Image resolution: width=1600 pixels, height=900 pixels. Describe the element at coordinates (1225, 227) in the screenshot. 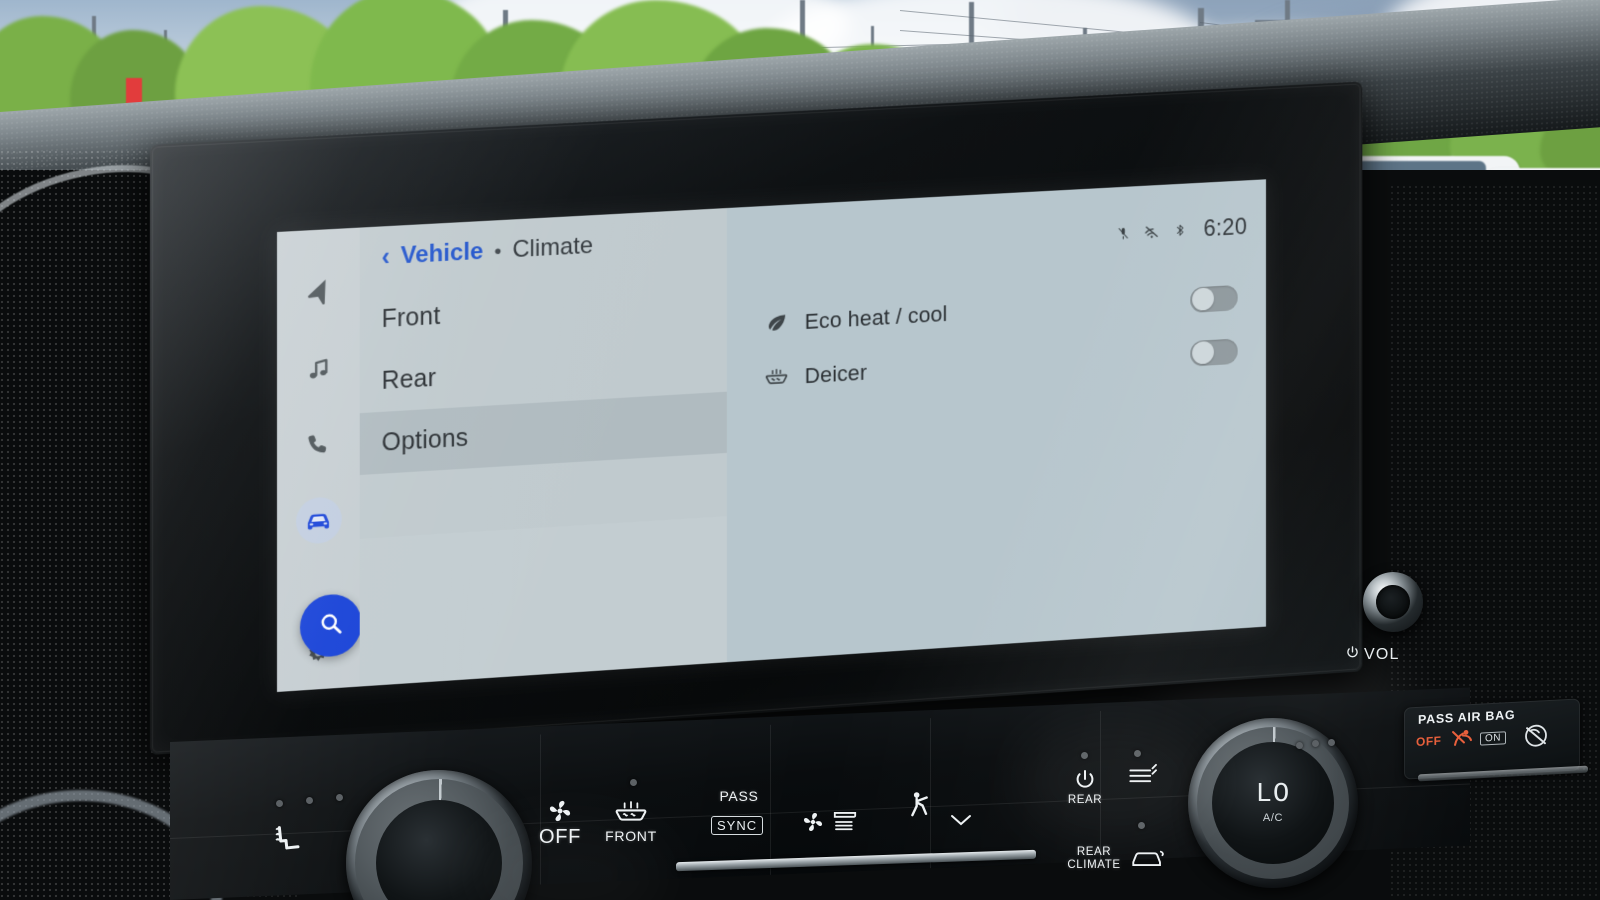

I see `clock: 6:20` at that location.